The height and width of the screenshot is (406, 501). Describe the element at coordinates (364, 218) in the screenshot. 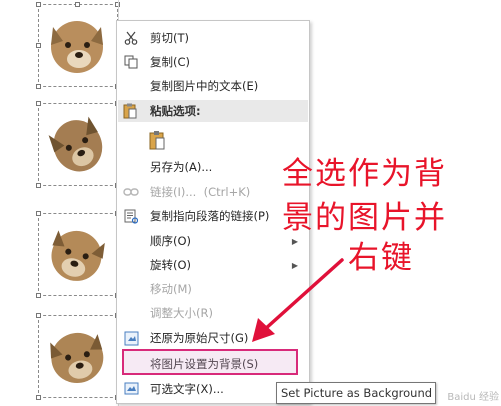

I see `annotation-line-2: 景的图片并` at that location.